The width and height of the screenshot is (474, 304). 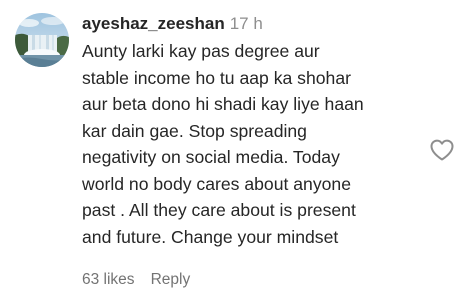 I want to click on username: ayeshaz_zeeshan, so click(x=153, y=23).